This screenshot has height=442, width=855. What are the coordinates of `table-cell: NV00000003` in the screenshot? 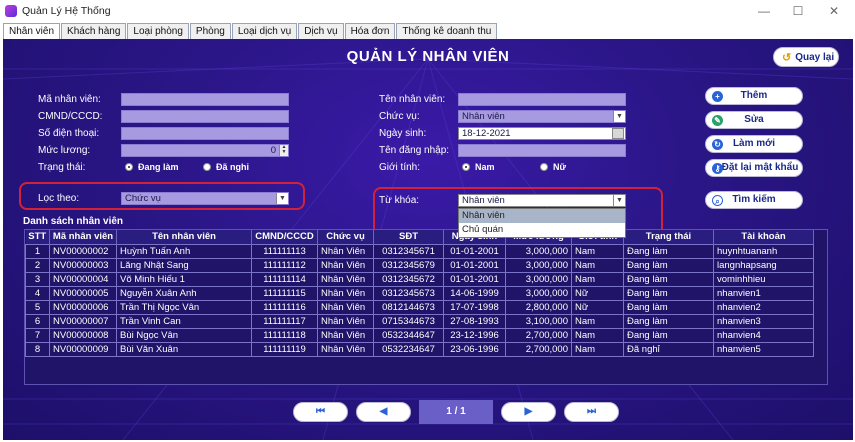 It's located at (83, 265).